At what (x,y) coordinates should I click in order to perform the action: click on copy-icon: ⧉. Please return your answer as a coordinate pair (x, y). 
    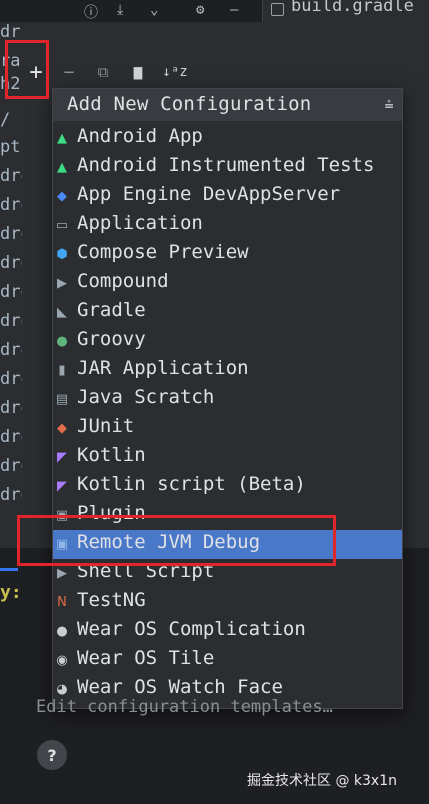
    Looking at the image, I should click on (103, 72).